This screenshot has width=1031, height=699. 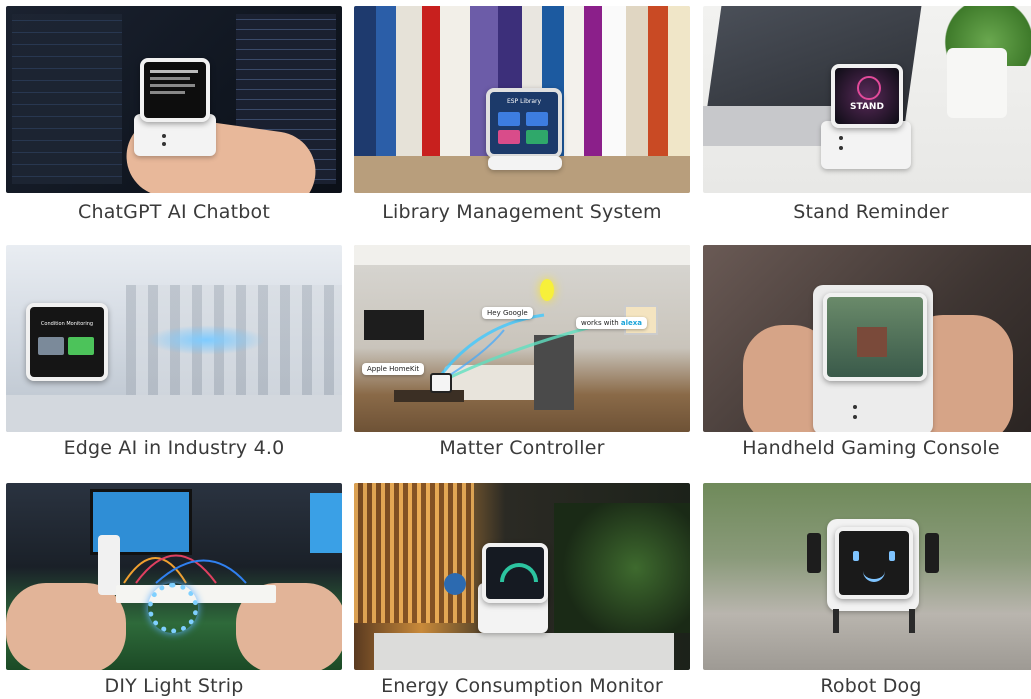 What do you see at coordinates (174, 99) in the screenshot?
I see `photo-chatgpt` at bounding box center [174, 99].